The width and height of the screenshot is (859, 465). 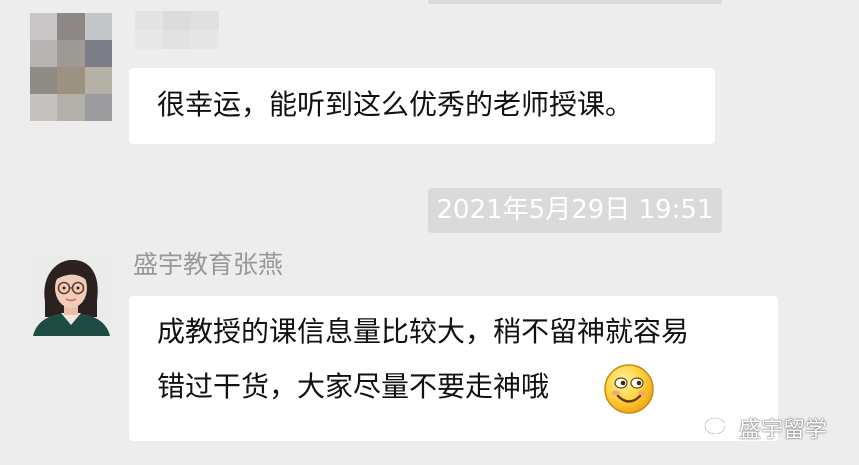 I want to click on message-text: 很幸运，能听到这么优秀的老师授课。, so click(x=395, y=104).